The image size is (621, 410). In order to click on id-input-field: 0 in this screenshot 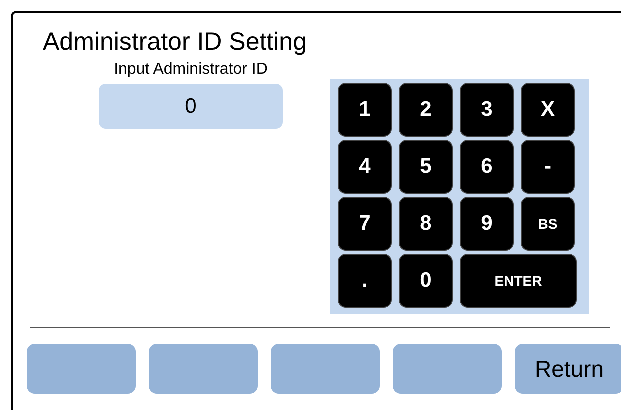, I will do `click(191, 106)`.